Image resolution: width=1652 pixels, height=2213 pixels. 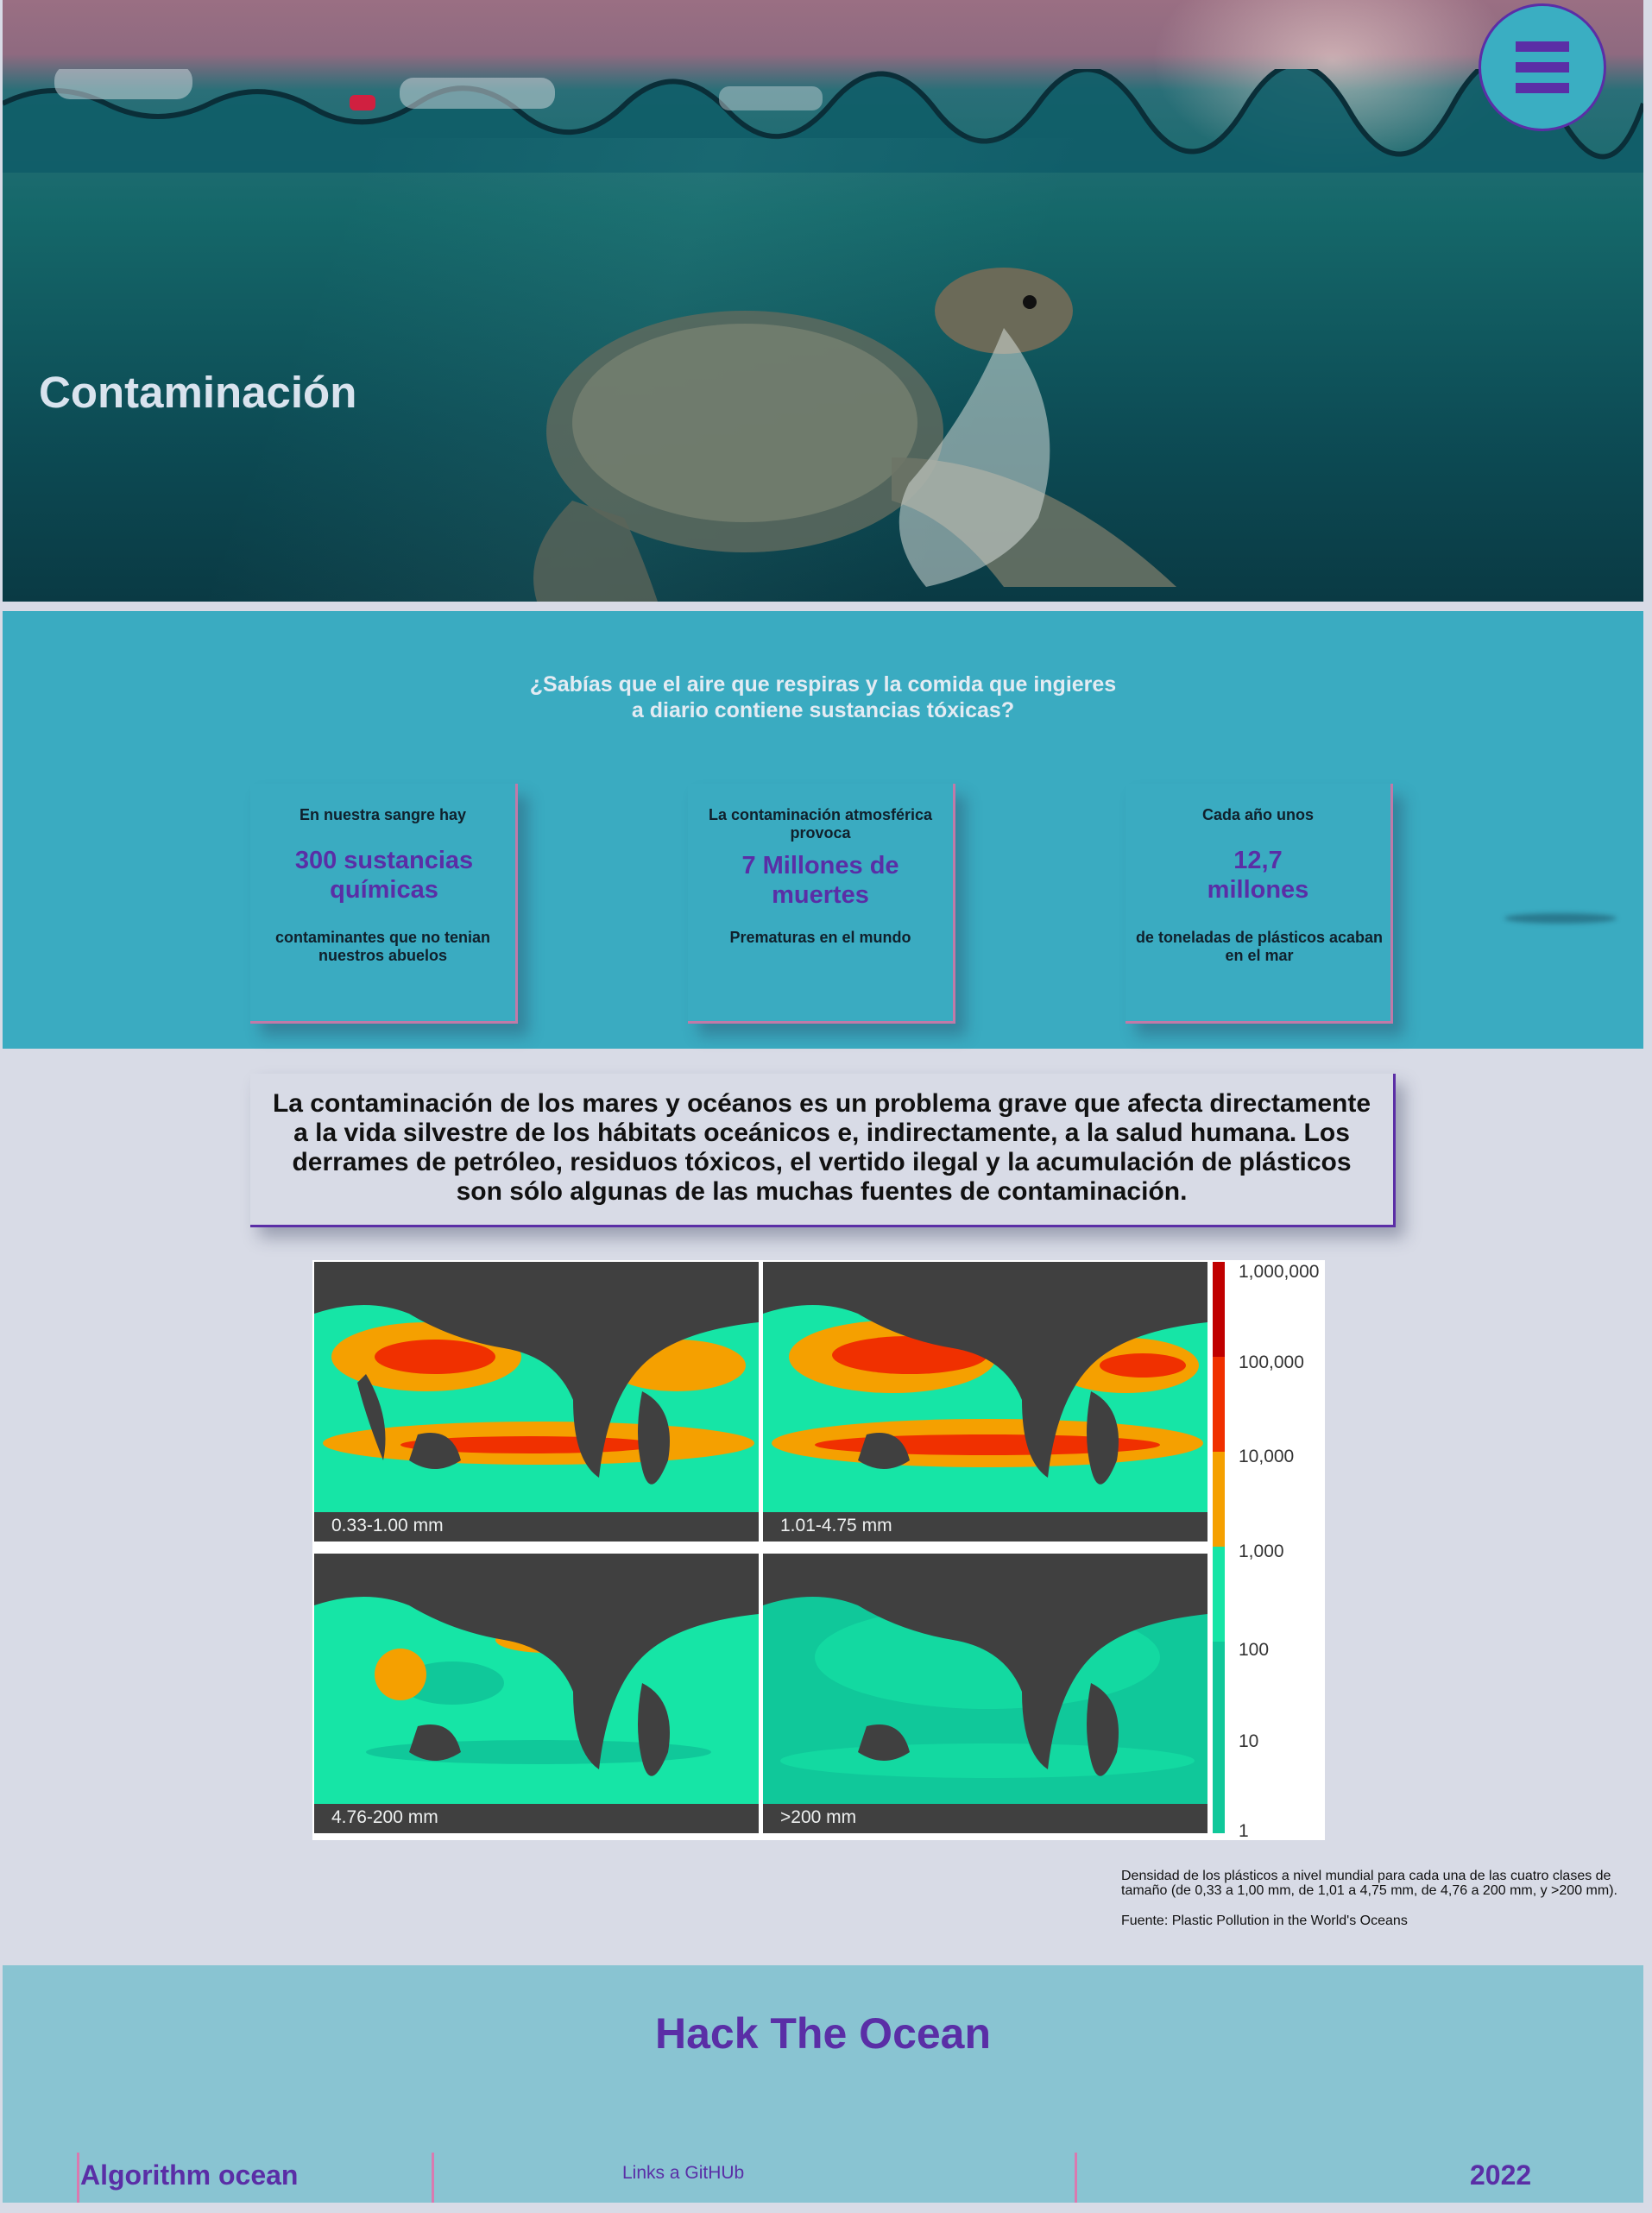 What do you see at coordinates (1257, 814) in the screenshot?
I see `fact-card-pre: Cada año unos` at bounding box center [1257, 814].